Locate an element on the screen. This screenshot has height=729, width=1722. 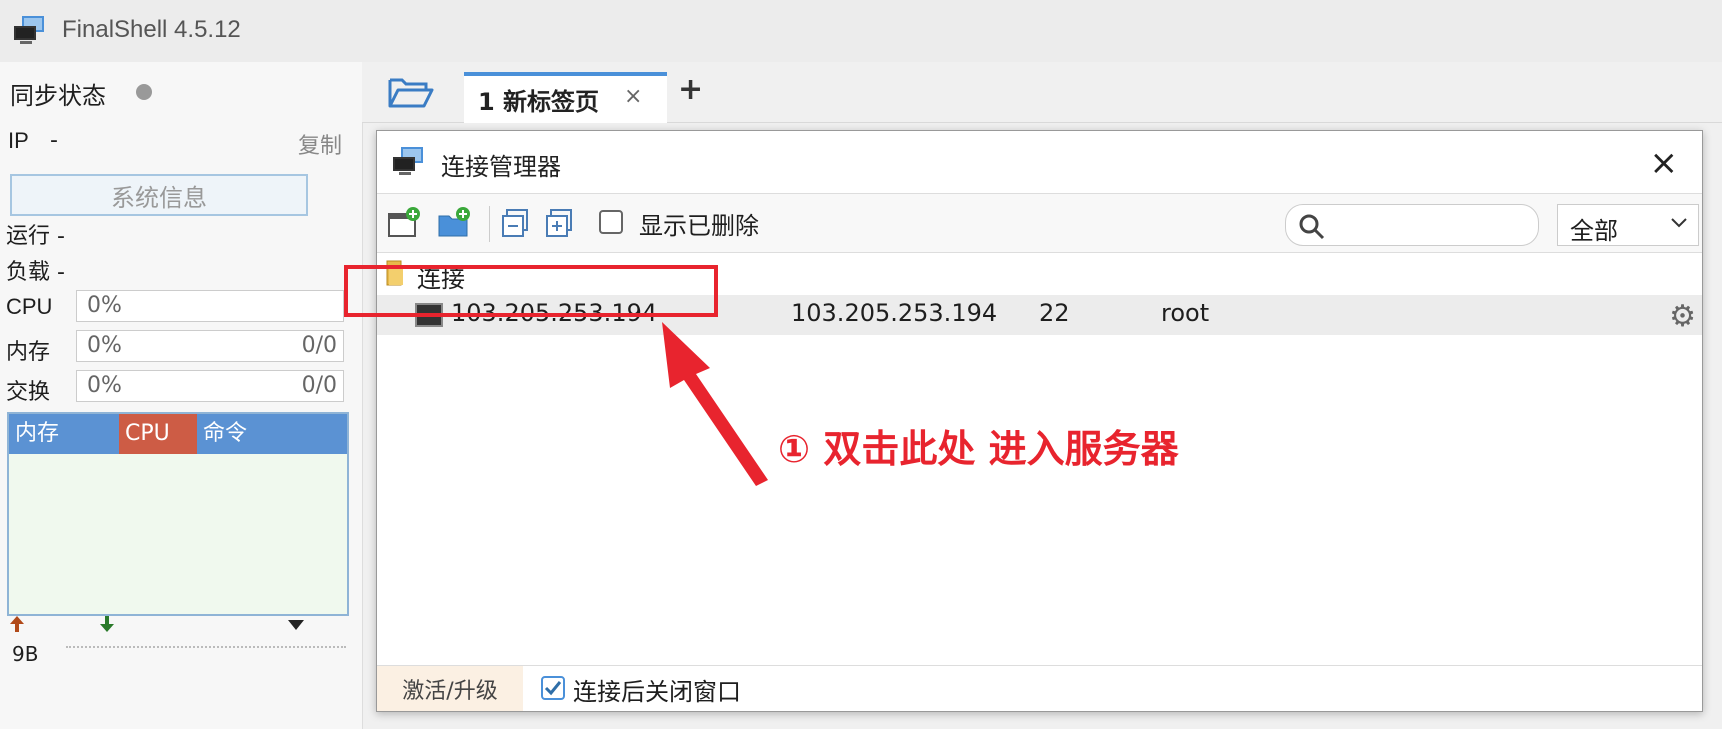
system-info-button: 系统信息 is located at coordinates (159, 195).